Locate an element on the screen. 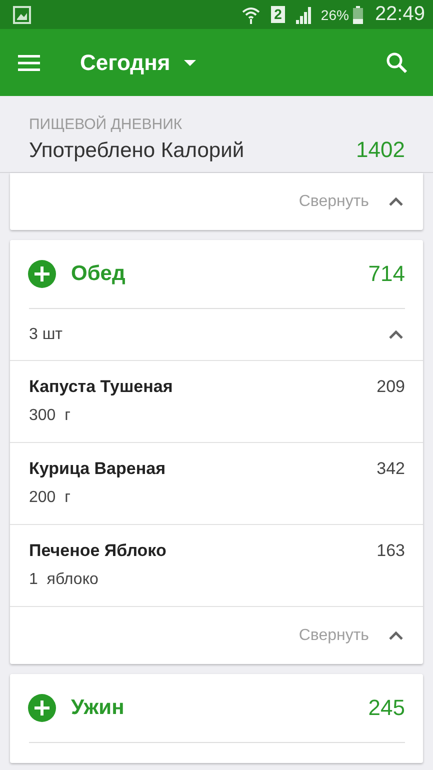 This screenshot has width=433, height=770. calories-label: Употреблено Калорий is located at coordinates (136, 151).